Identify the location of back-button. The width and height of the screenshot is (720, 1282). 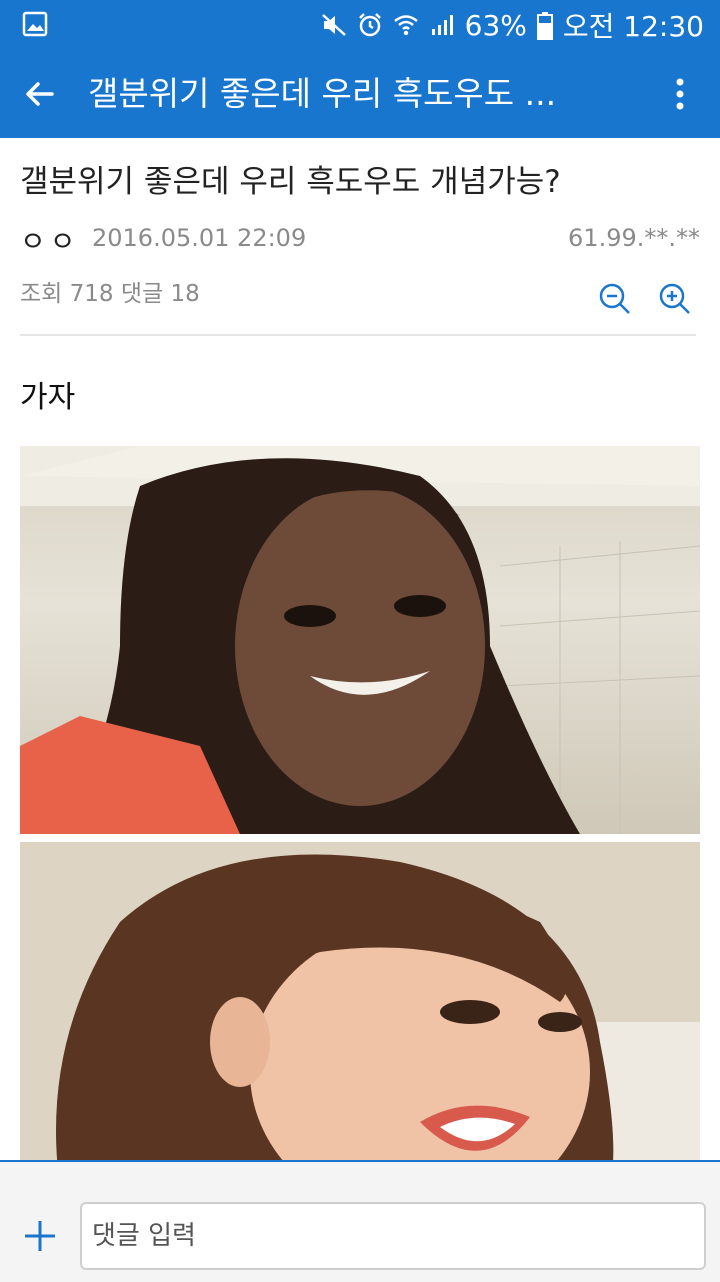
(40, 94).